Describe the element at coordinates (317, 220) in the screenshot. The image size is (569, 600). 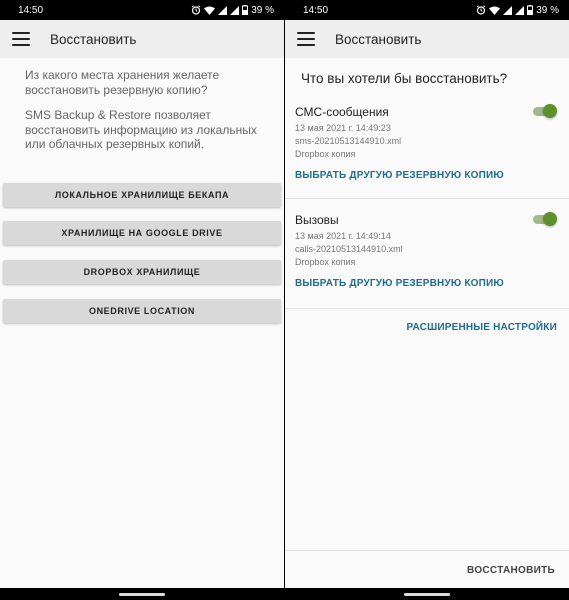
I see `calls-item-title: Вызовы` at that location.